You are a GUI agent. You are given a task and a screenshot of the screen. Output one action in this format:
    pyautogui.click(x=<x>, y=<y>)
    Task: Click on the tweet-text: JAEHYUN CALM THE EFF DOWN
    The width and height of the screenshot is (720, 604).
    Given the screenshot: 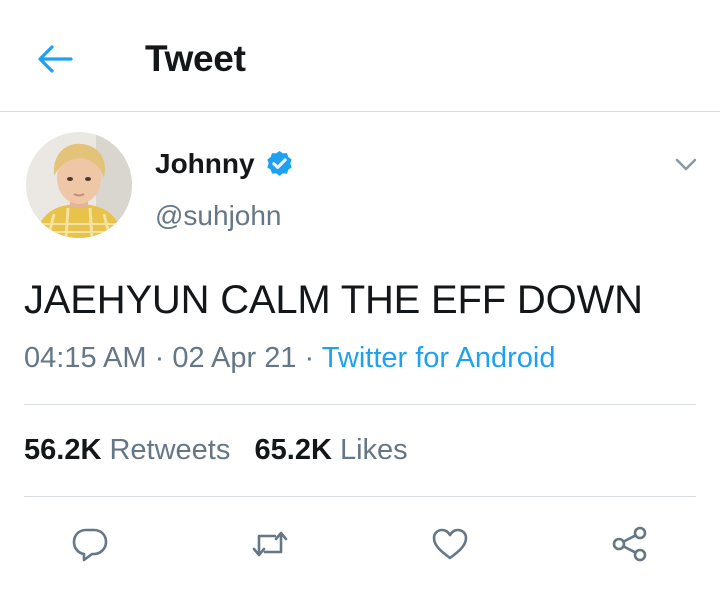 What is the action you would take?
    pyautogui.click(x=333, y=300)
    